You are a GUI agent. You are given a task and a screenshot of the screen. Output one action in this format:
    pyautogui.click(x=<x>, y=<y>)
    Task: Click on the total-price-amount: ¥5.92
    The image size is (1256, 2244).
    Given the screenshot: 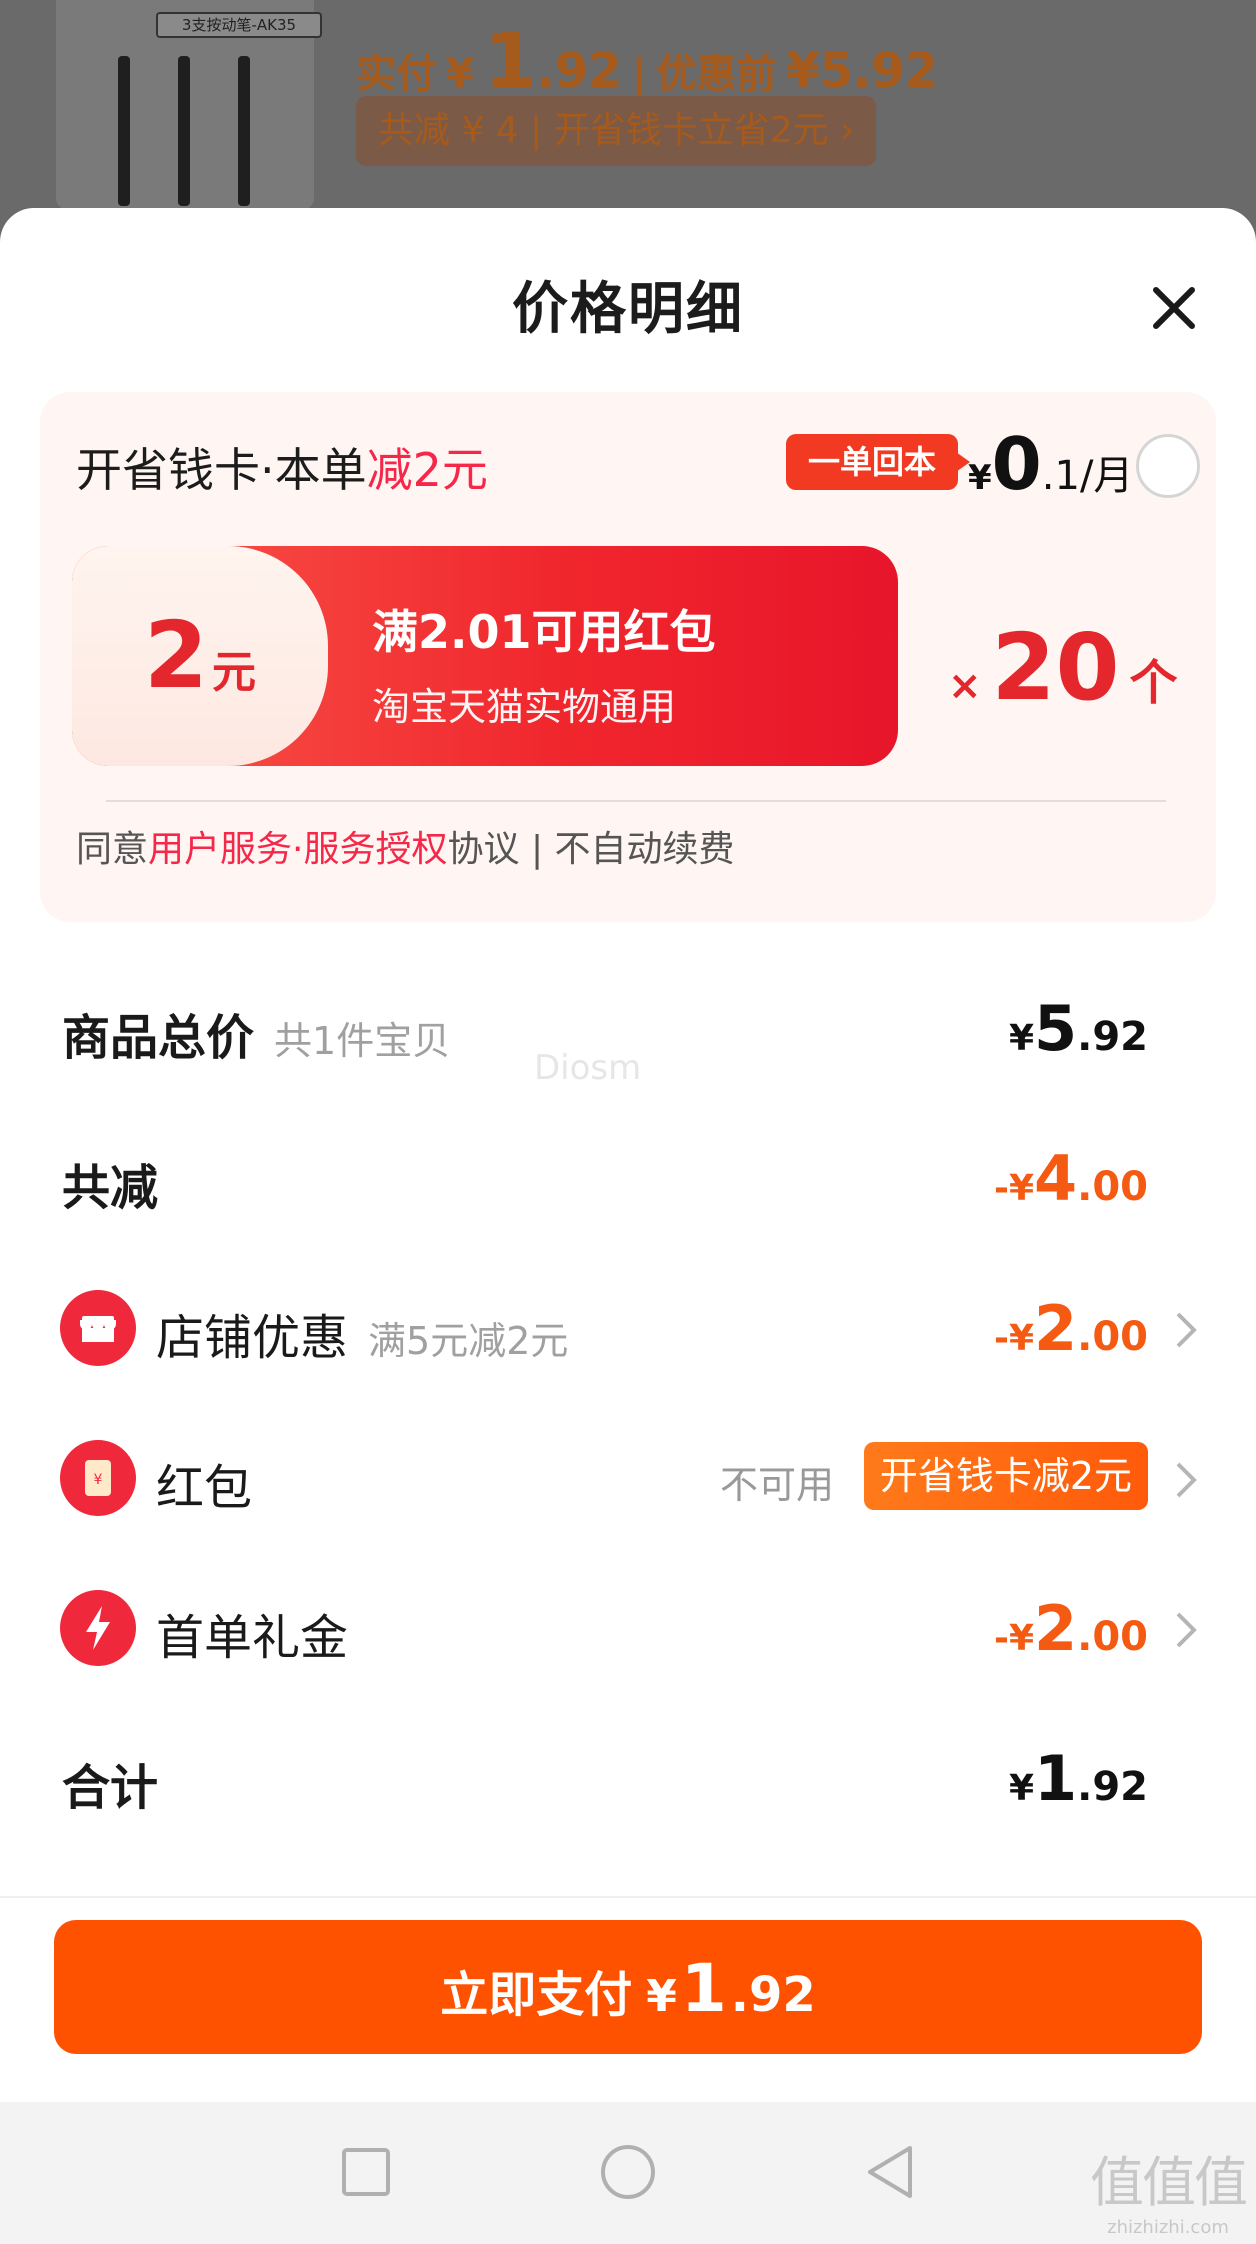 What is the action you would take?
    pyautogui.click(x=1078, y=1028)
    